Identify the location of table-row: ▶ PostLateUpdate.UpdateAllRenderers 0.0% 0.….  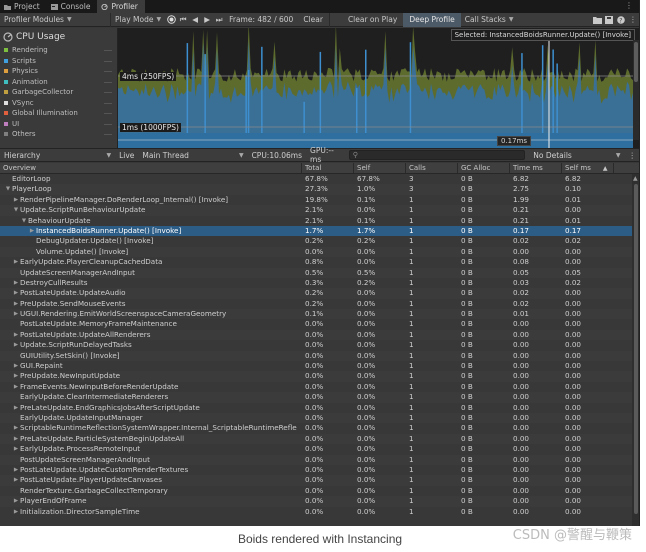
(319, 335).